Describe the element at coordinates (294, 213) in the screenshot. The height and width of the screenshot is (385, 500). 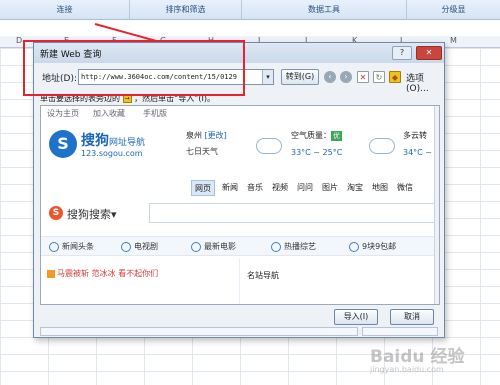
I see `search-input` at that location.